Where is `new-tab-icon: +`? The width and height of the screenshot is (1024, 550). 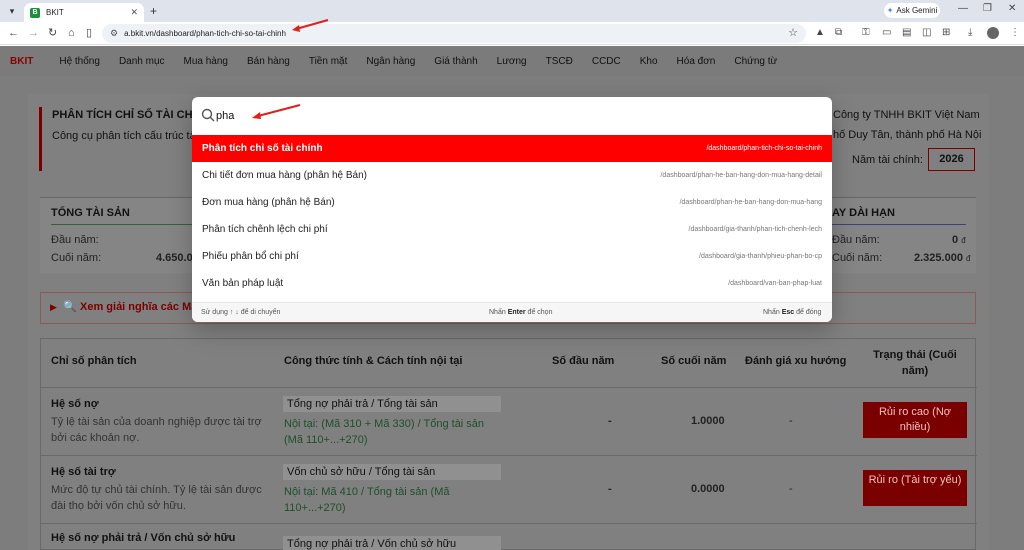 new-tab-icon: + is located at coordinates (153, 11).